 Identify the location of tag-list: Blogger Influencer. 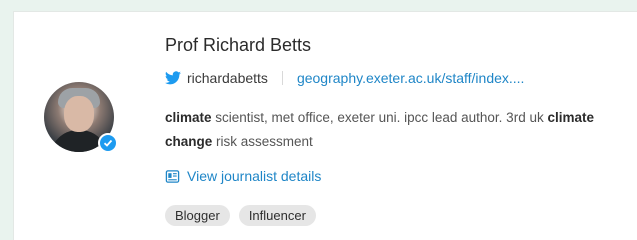
(240, 215).